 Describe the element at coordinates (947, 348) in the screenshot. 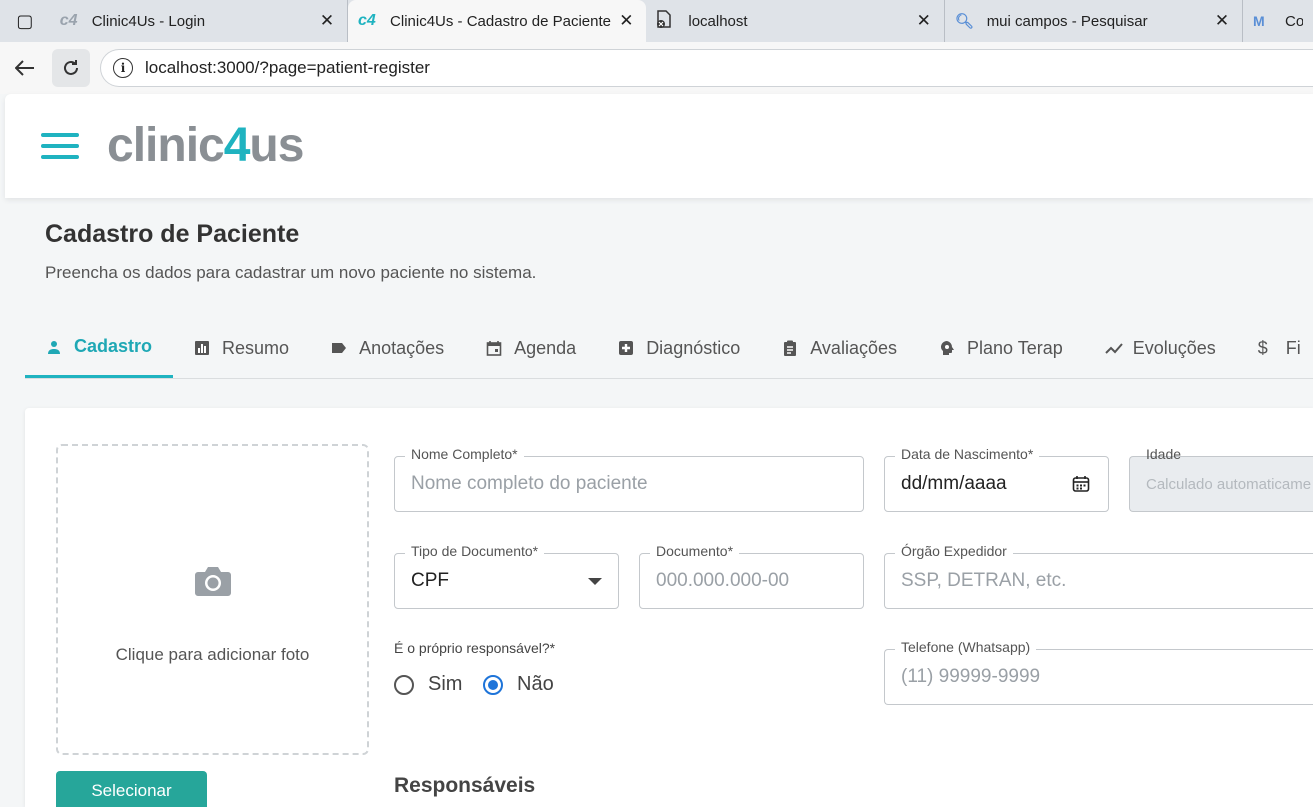

I see `psychology-icon` at that location.